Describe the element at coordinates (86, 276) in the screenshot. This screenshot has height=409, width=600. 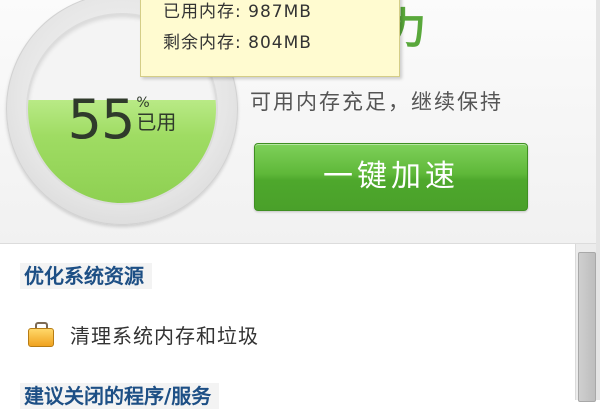
I see `section-title-optimize: 优化系统资源` at that location.